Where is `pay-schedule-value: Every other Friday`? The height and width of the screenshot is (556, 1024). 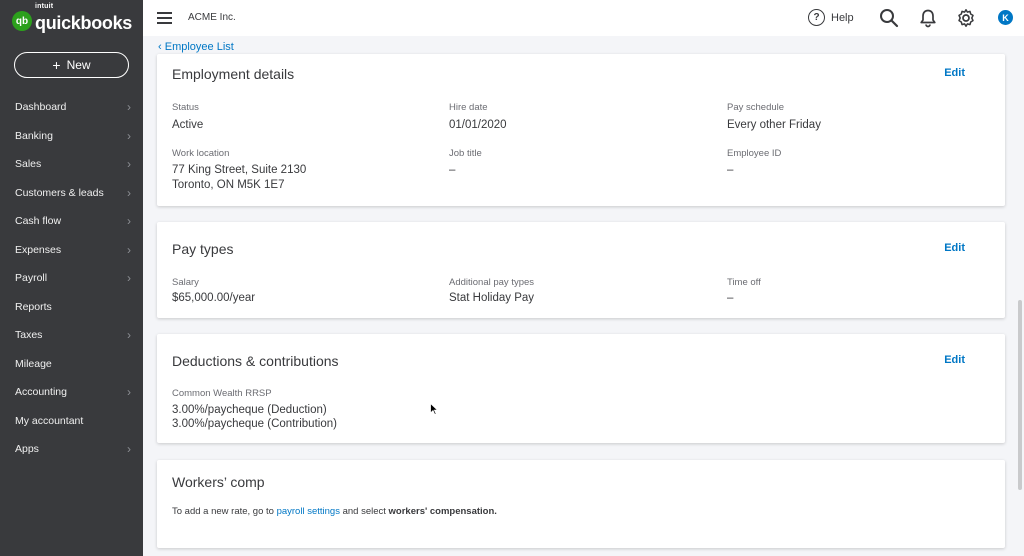
pay-schedule-value: Every other Friday is located at coordinates (774, 125).